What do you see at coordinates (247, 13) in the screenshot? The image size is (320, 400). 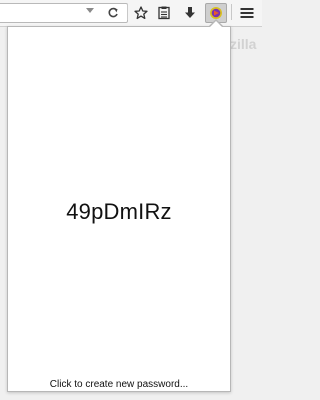 I see `hamburger-menu-icon` at bounding box center [247, 13].